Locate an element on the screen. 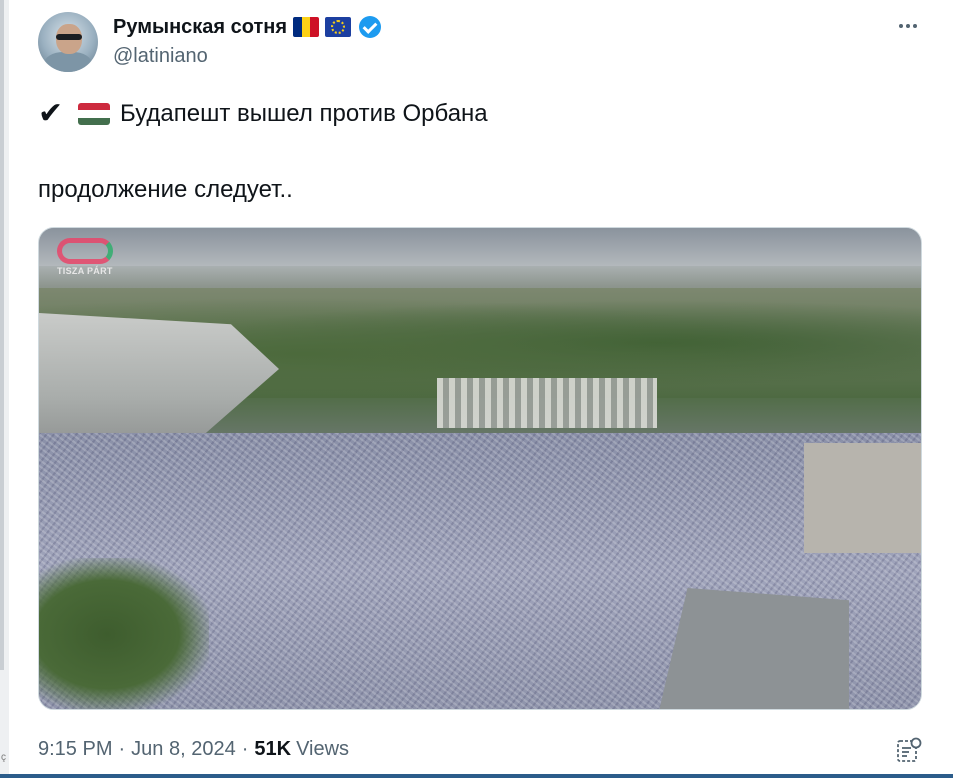  flag-eu-icon is located at coordinates (338, 27).